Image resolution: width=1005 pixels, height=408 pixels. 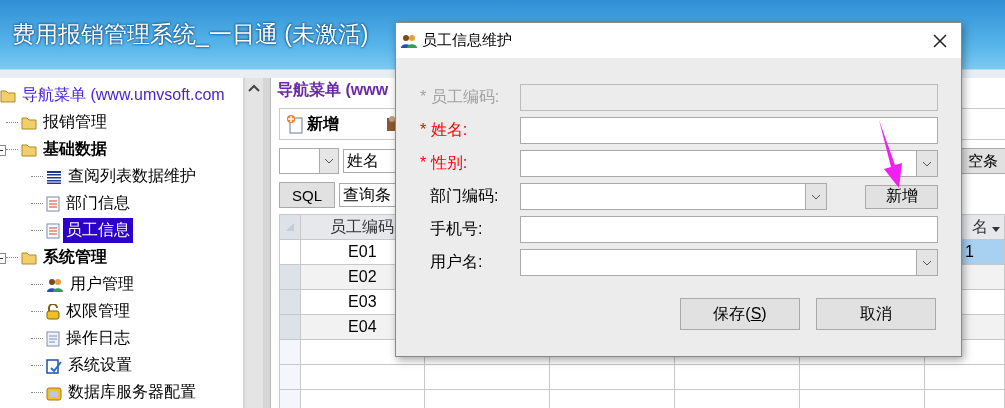 What do you see at coordinates (444, 130) in the screenshot?
I see `field-label: * 姓名:` at bounding box center [444, 130].